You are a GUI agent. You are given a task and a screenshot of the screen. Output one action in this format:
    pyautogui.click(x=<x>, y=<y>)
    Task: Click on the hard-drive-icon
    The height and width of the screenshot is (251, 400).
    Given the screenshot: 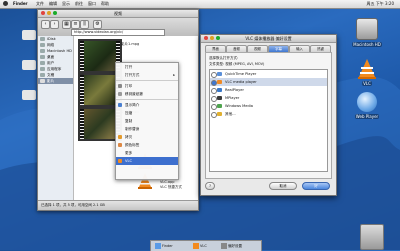 What is the action you would take?
    pyautogui.click(x=367, y=29)
    